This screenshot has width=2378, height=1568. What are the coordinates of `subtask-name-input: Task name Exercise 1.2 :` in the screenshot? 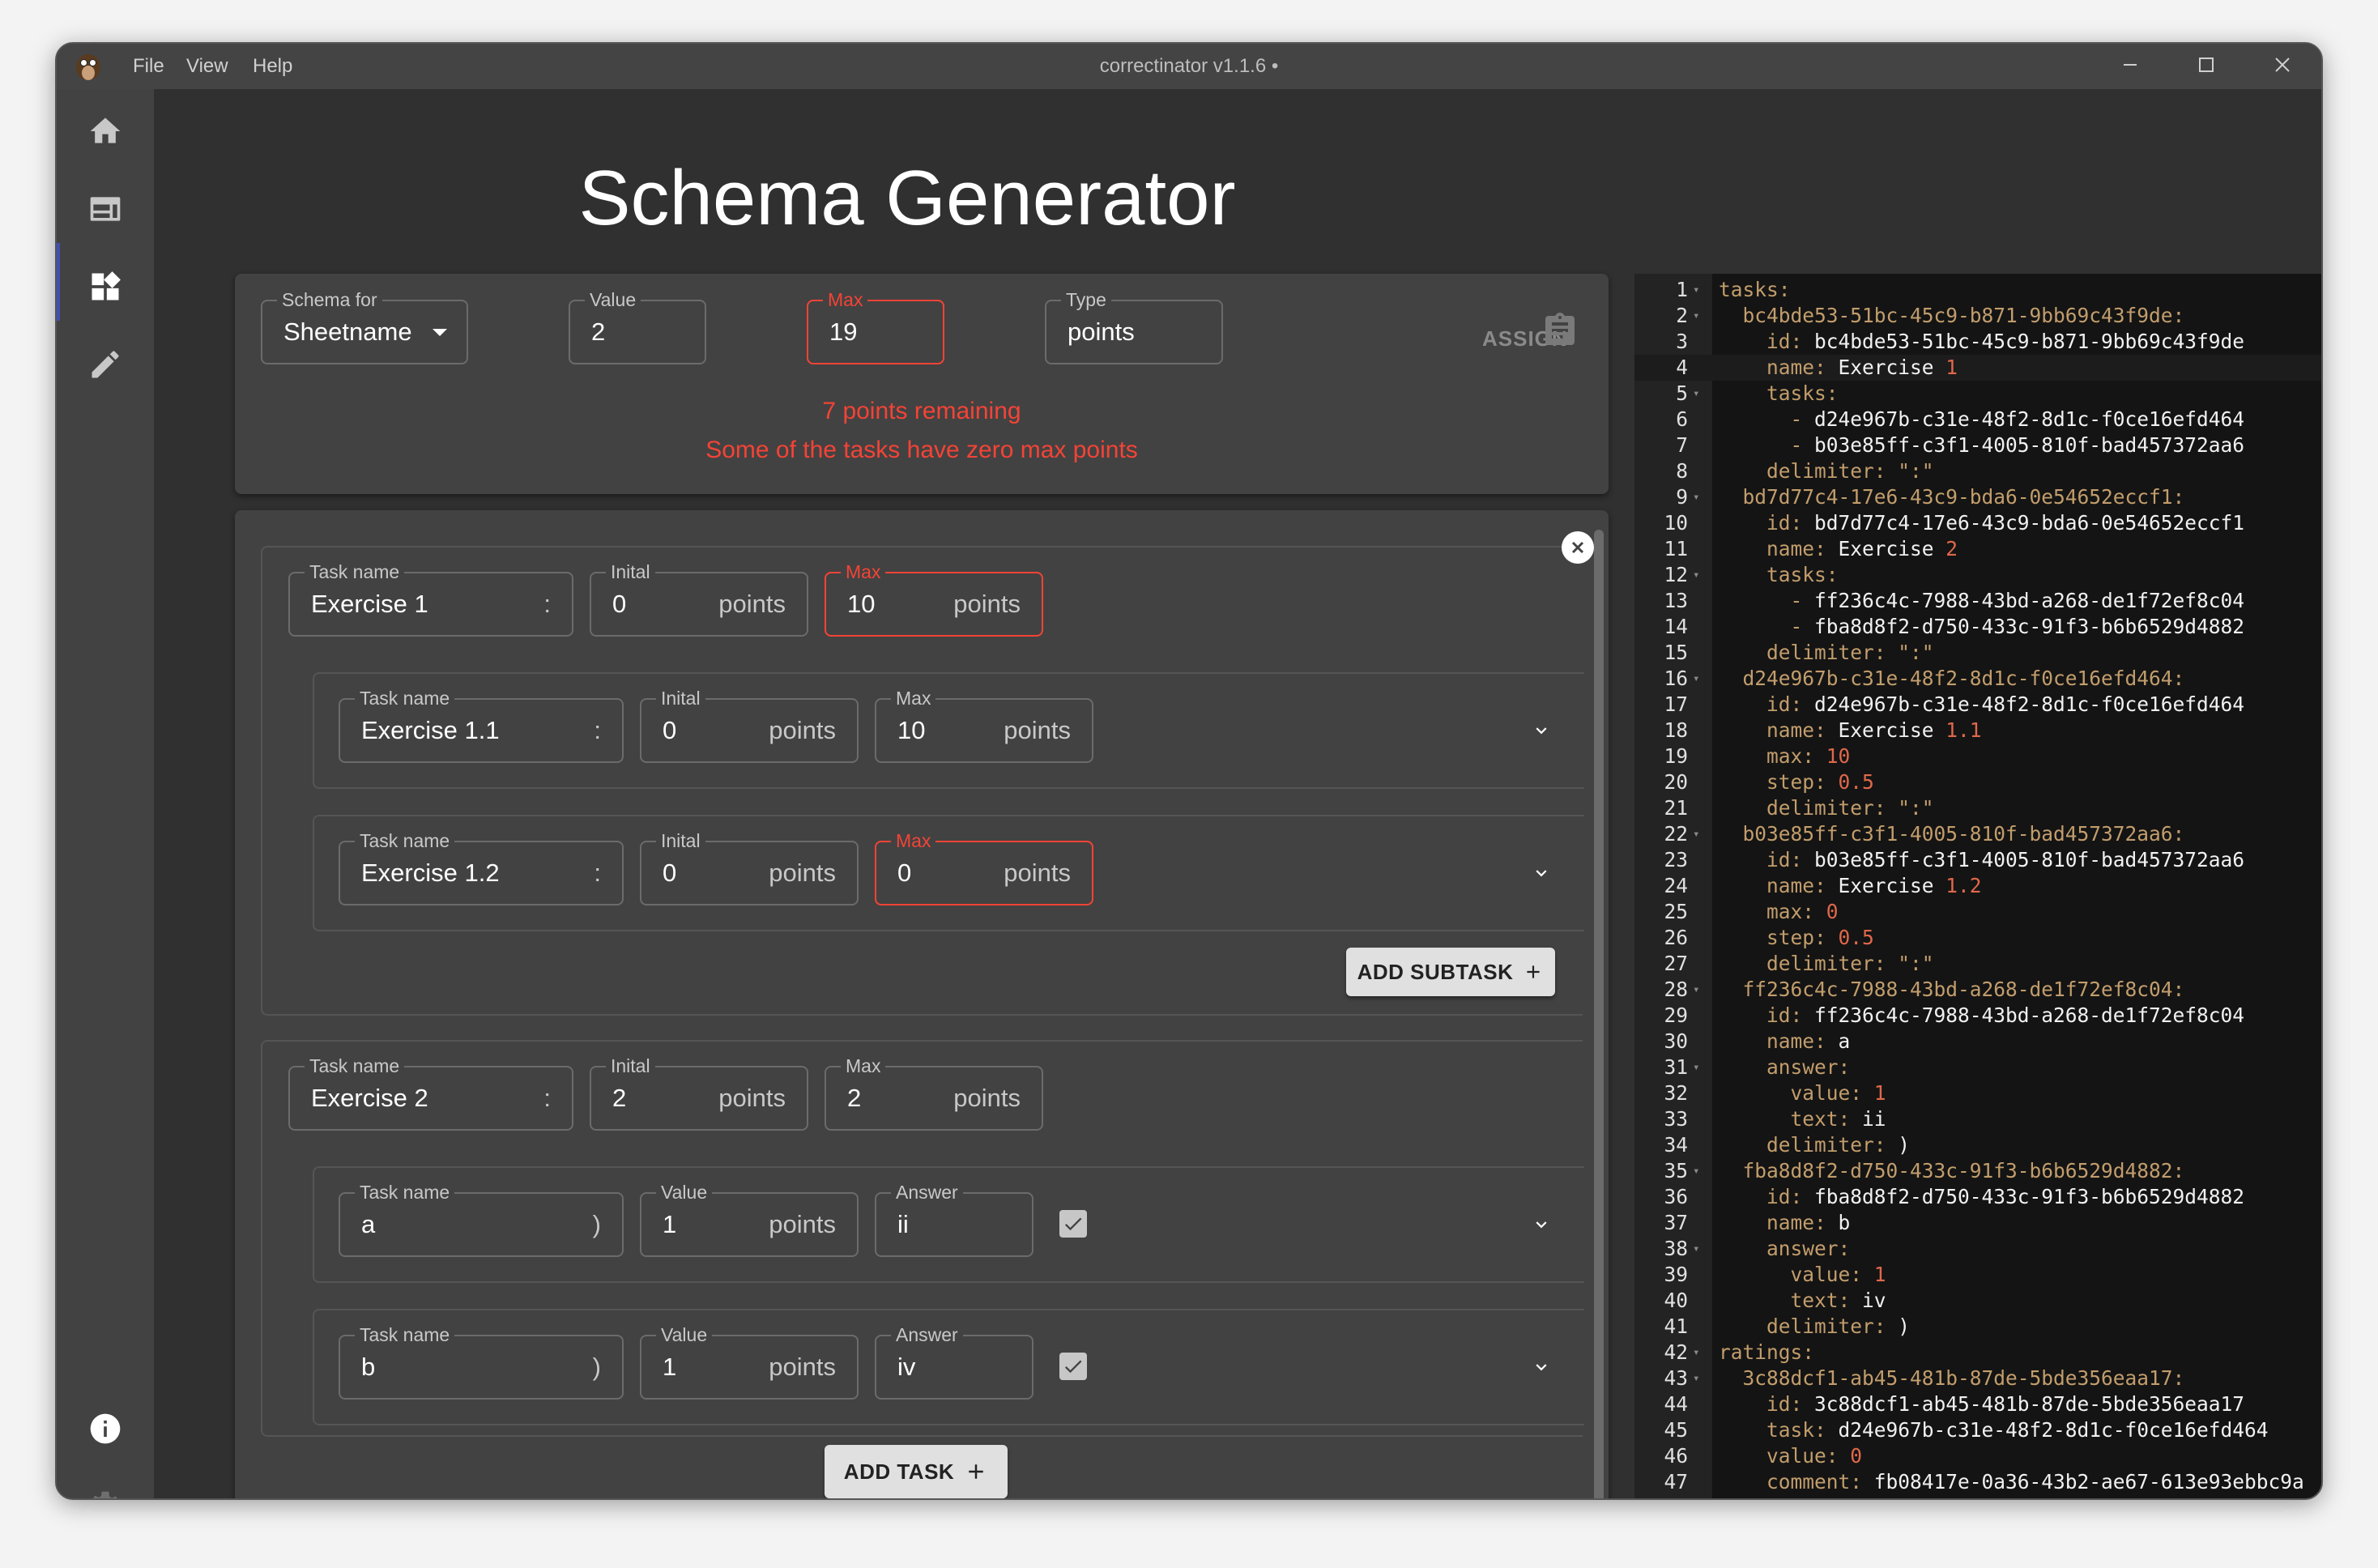 It's located at (481, 867).